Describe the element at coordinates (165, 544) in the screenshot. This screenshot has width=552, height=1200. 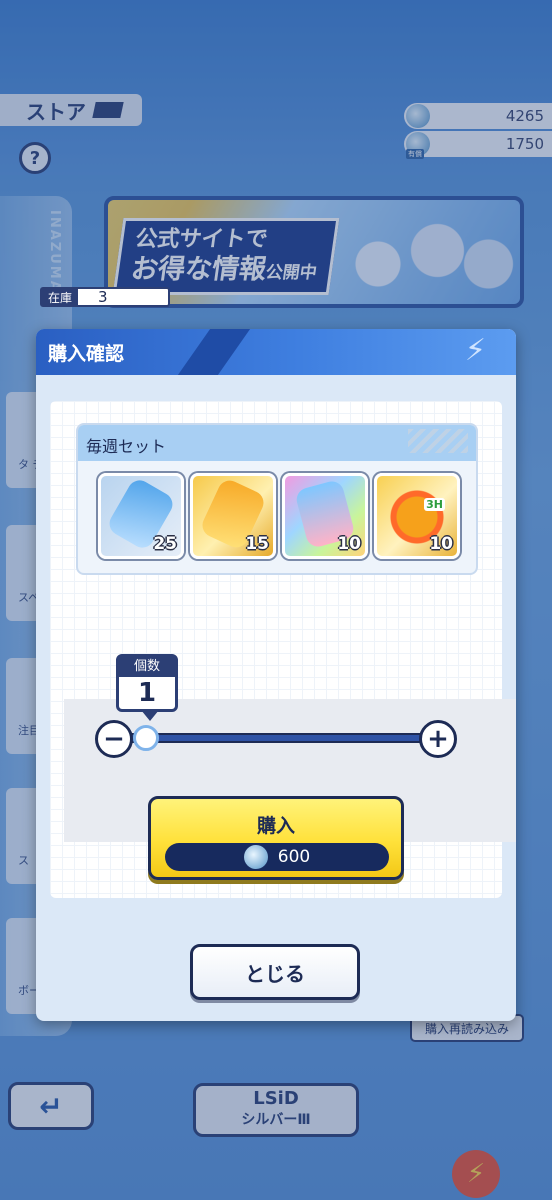
I see `item-qty: 25` at that location.